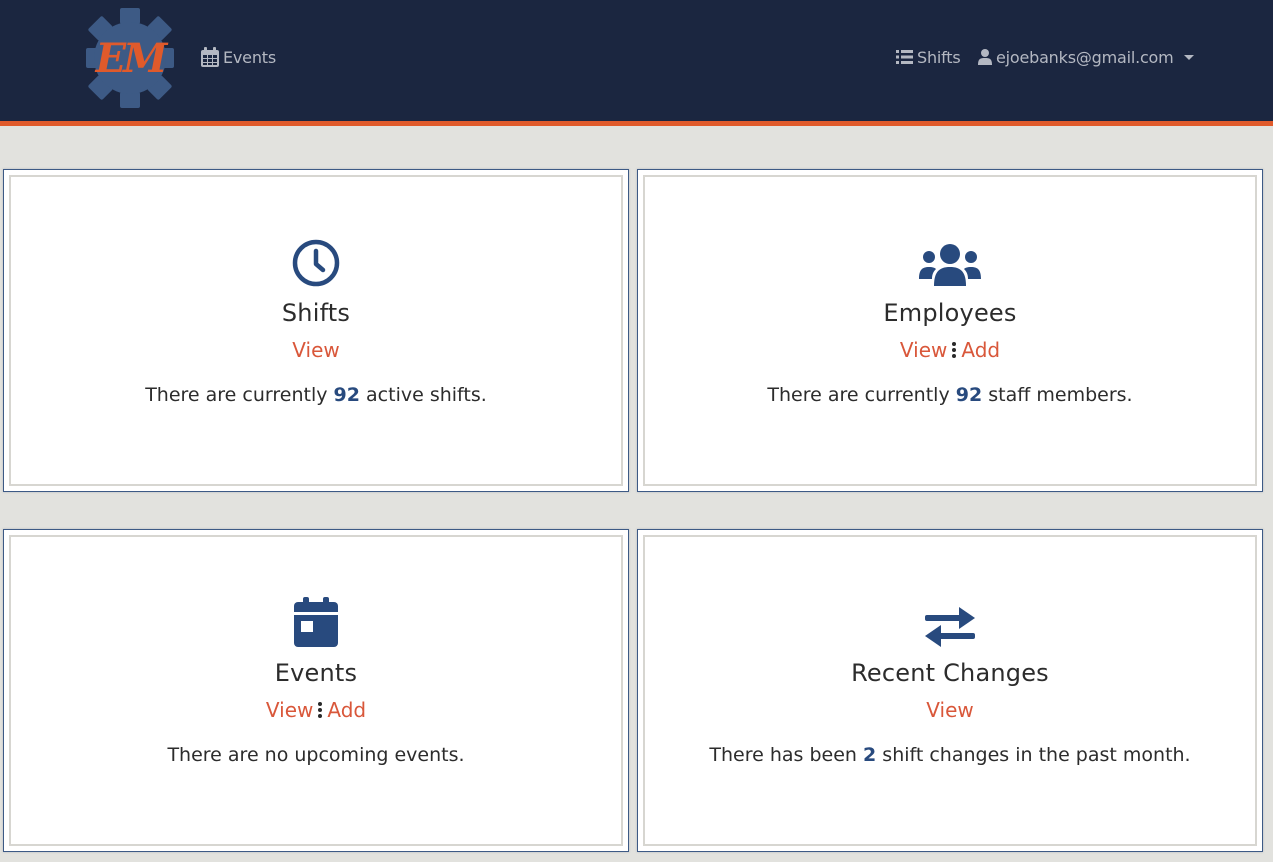 Image resolution: width=1273 pixels, height=862 pixels. Describe the element at coordinates (950, 627) in the screenshot. I see `exchange-arrows-icon` at that location.